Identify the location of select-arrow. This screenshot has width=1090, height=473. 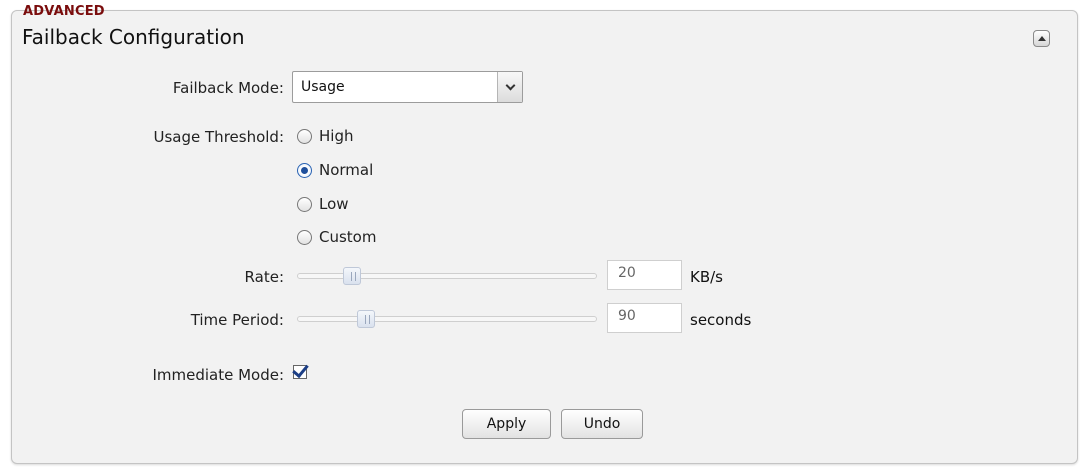
(509, 87).